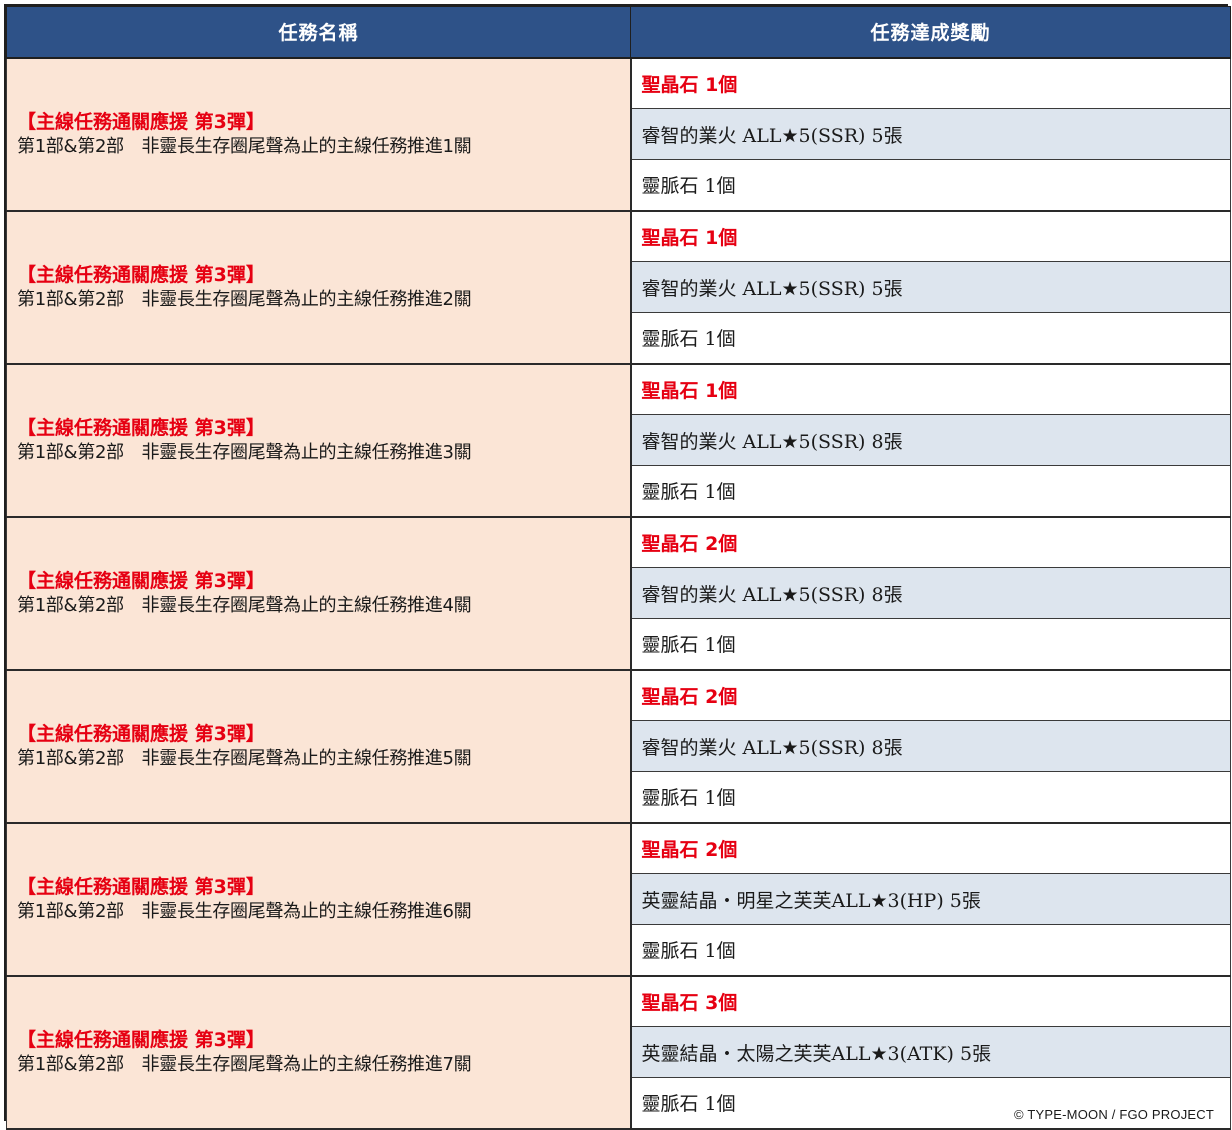 This screenshot has height=1130, width=1232. What do you see at coordinates (930, 32) in the screenshot?
I see `header-reward: 任務達成獎勵` at bounding box center [930, 32].